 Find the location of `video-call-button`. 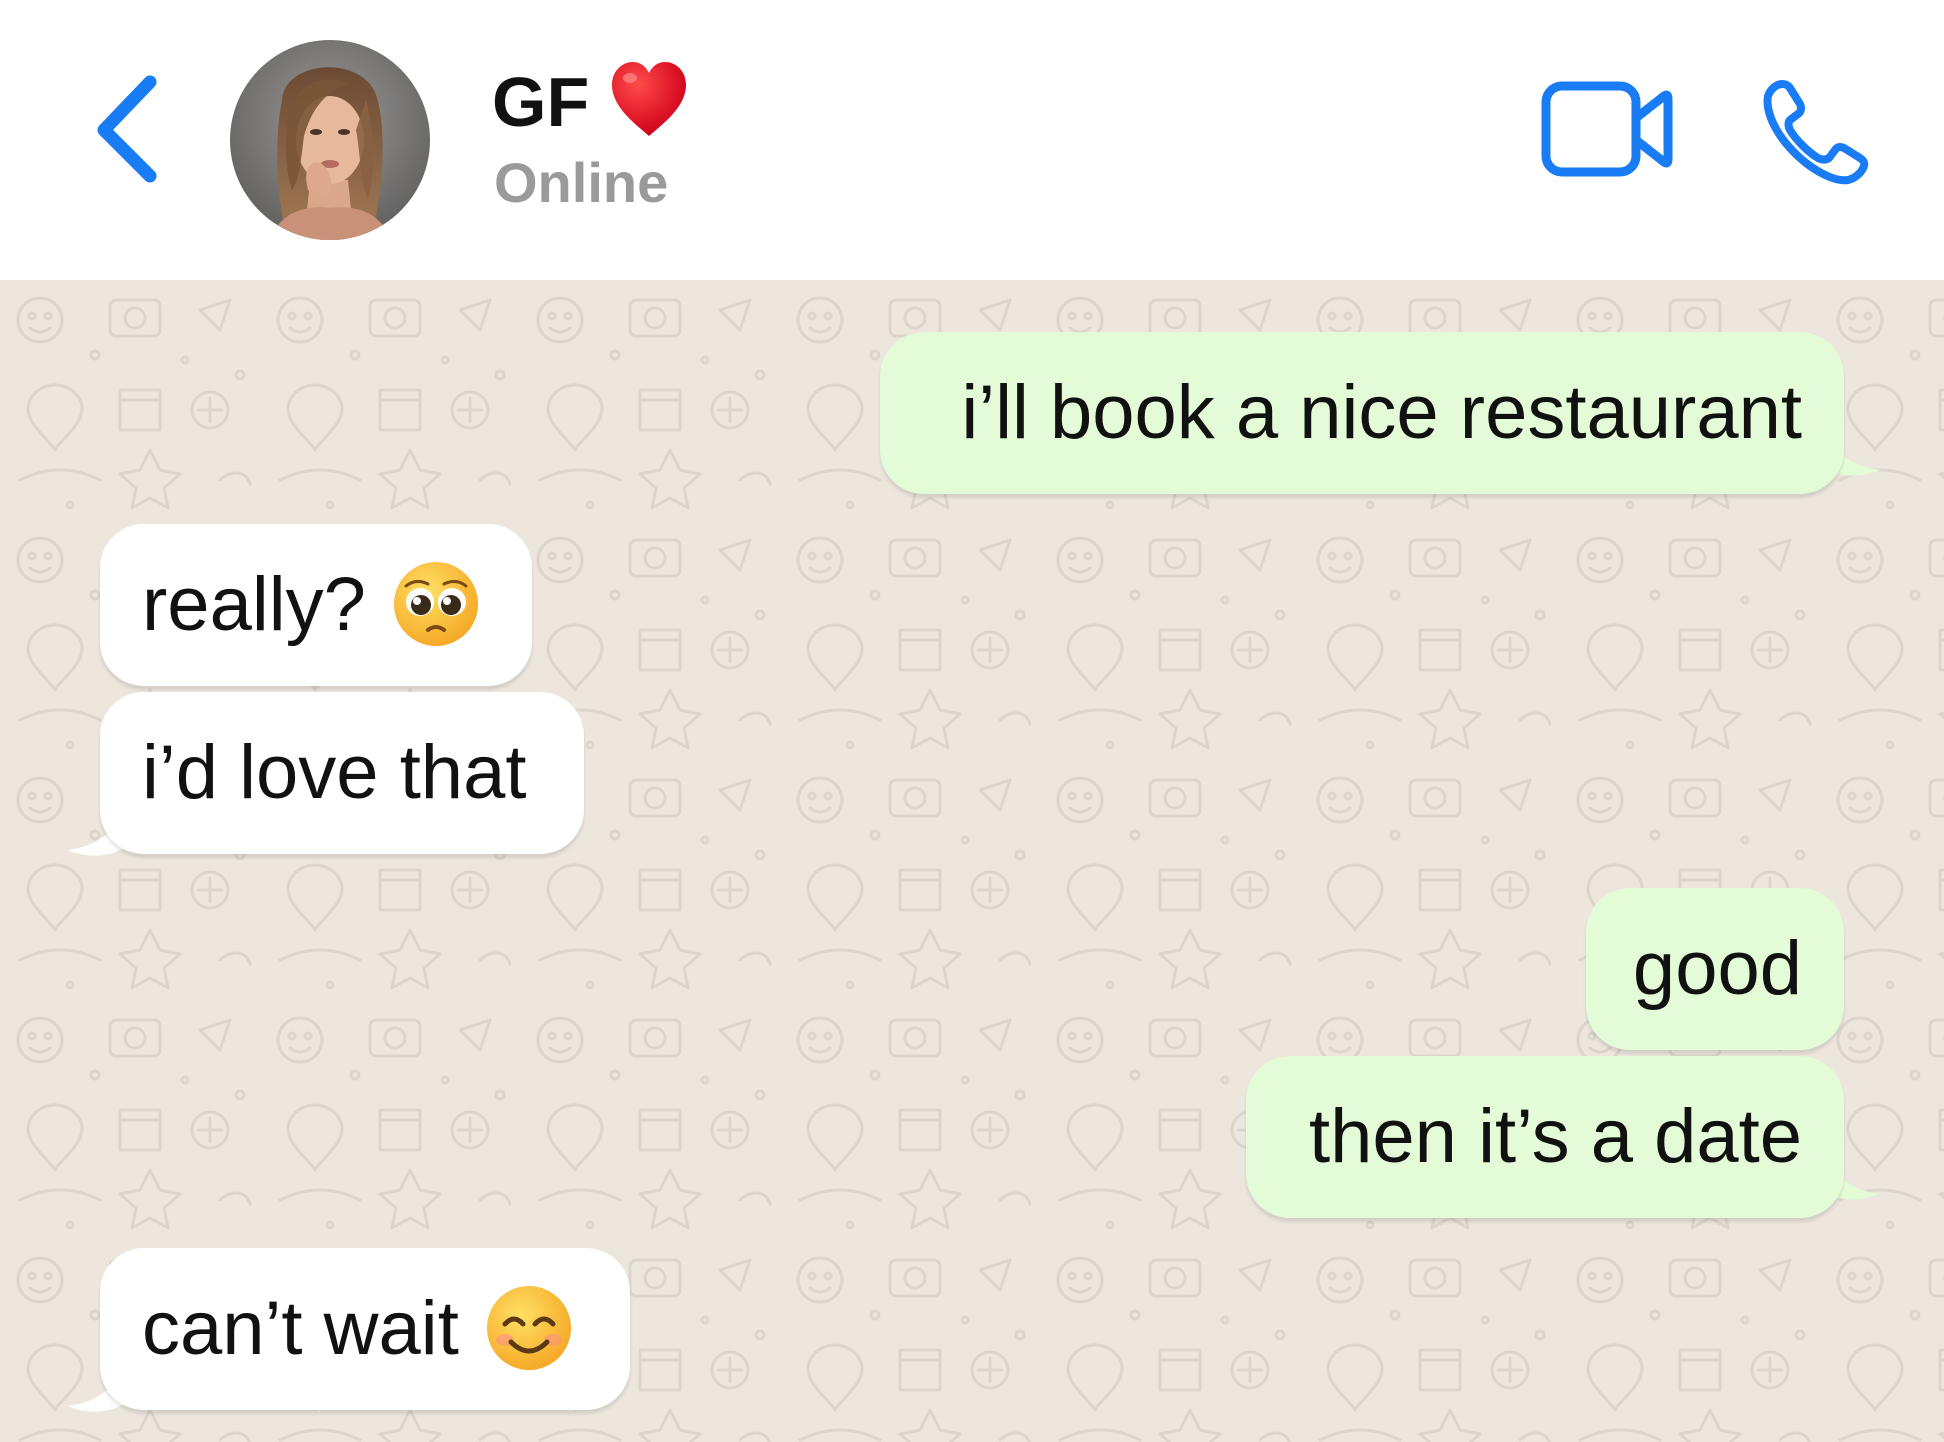

video-call-button is located at coordinates (1607, 129).